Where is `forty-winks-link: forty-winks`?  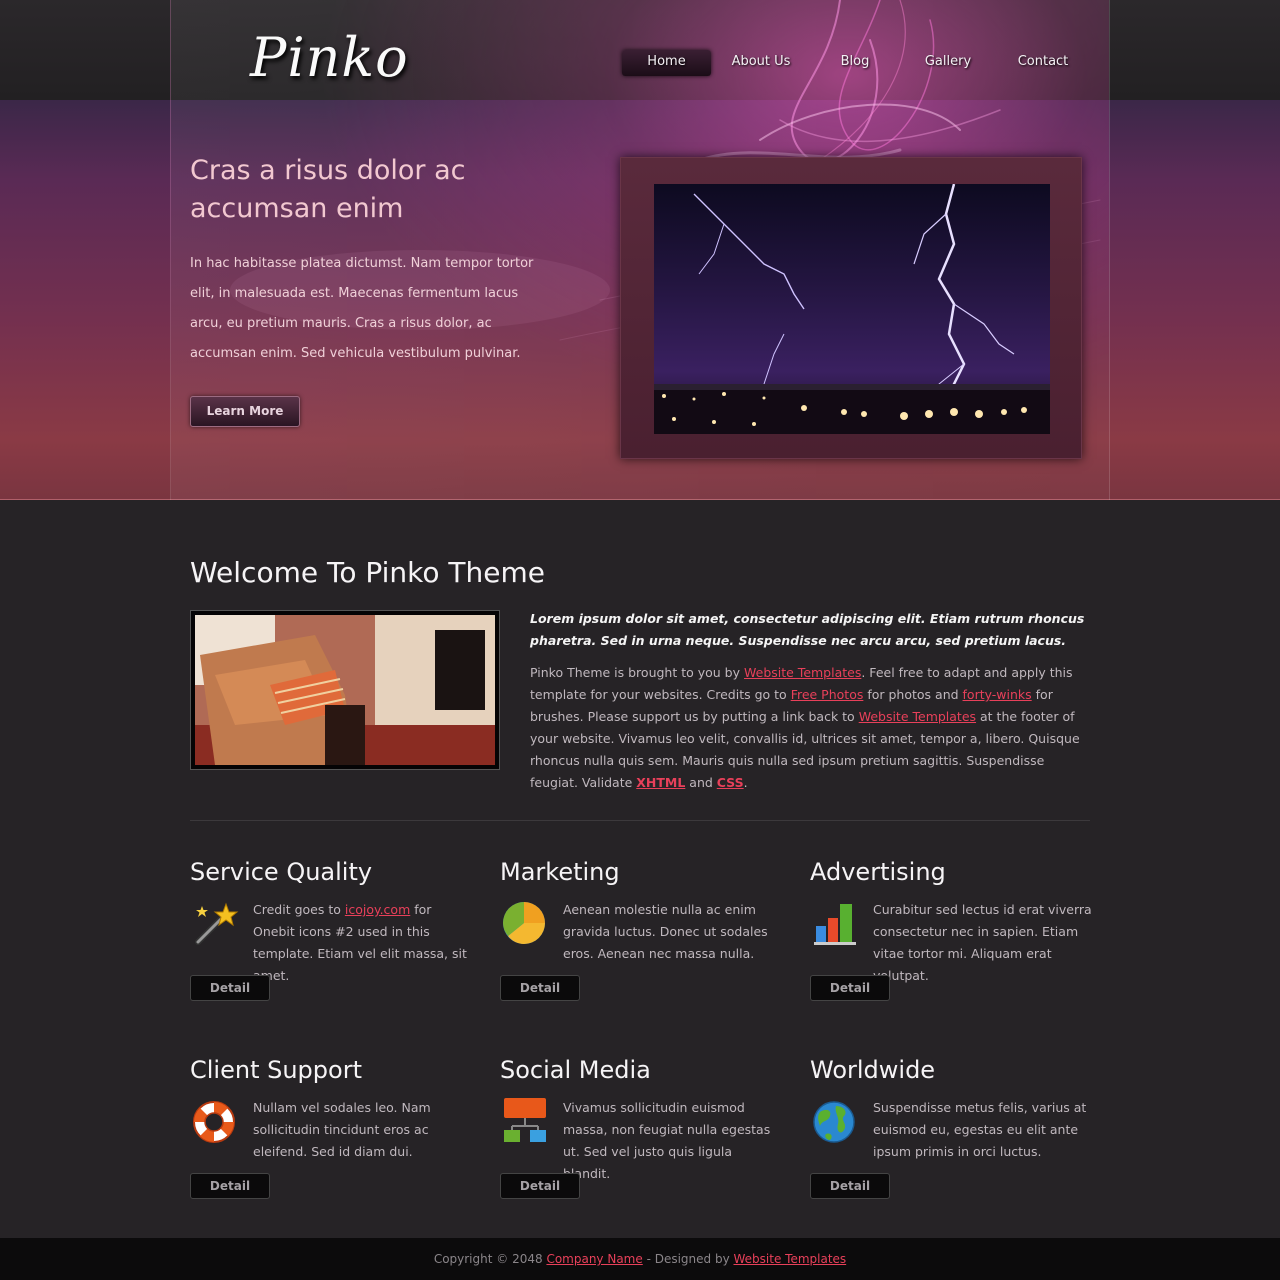 forty-winks-link: forty-winks is located at coordinates (997, 694).